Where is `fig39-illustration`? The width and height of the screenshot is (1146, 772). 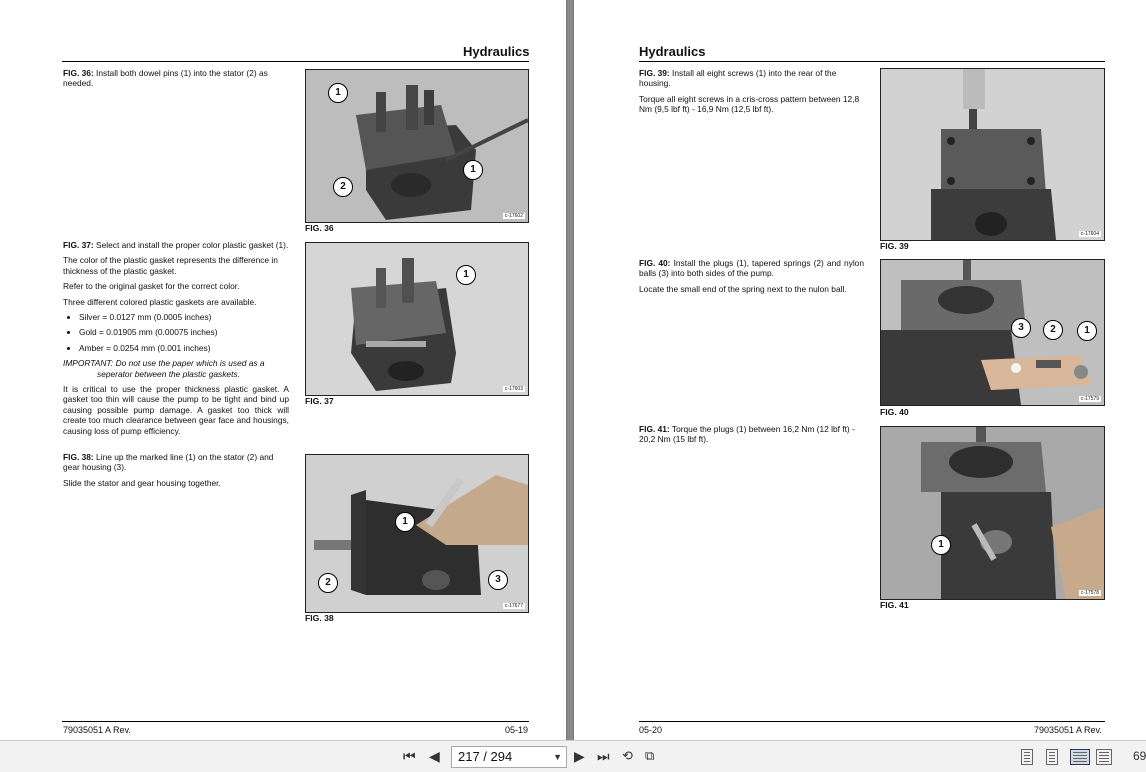
fig39-illustration is located at coordinates (992, 154).